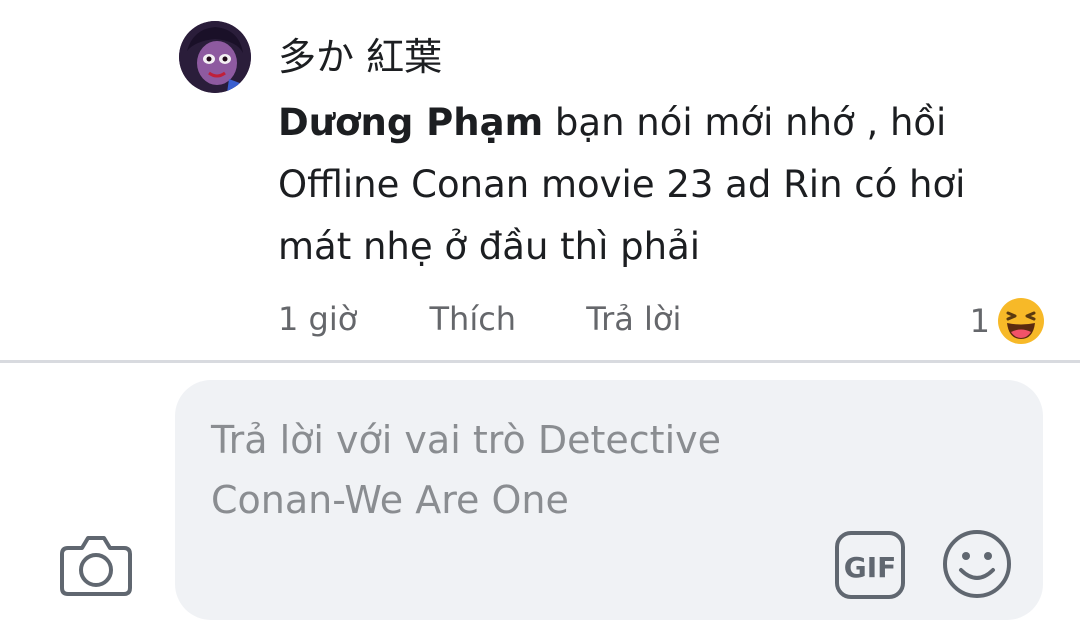  Describe the element at coordinates (410, 122) in the screenshot. I see `mention-link: Dương Phạm` at that location.